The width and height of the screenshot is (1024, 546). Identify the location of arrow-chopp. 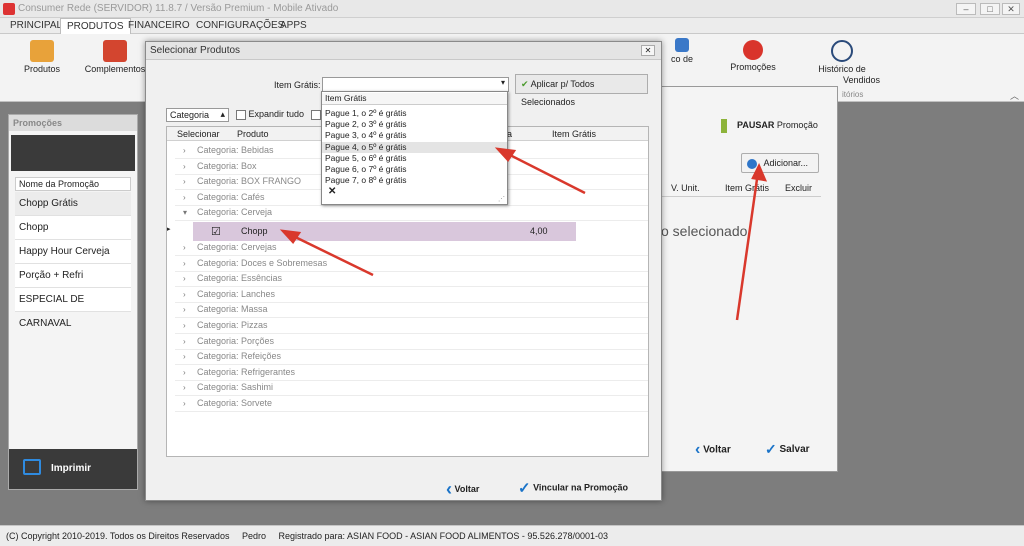
(330, 254).